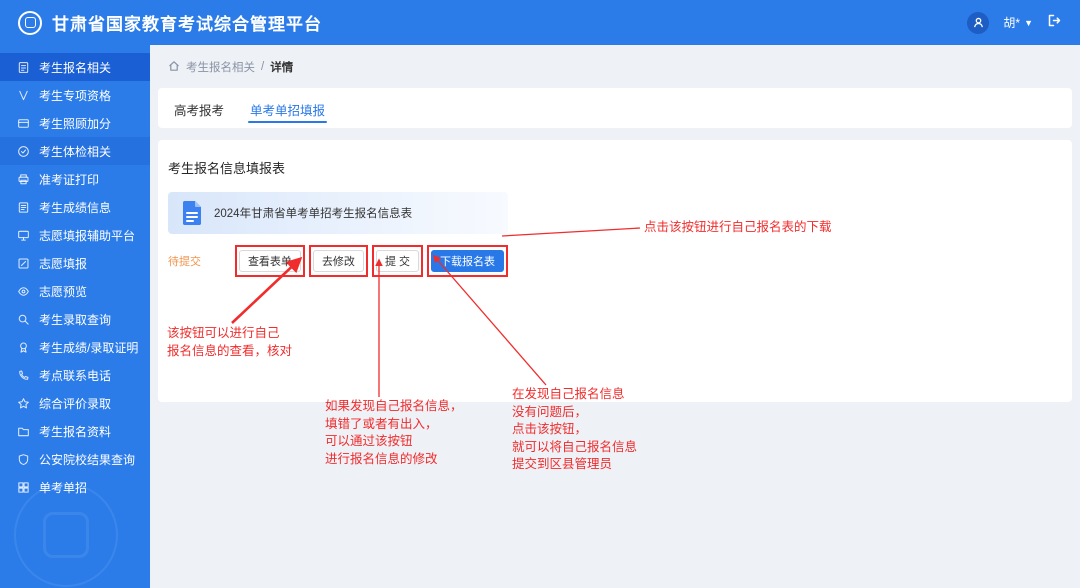  I want to click on breadcrumb: 考生报名相关 / 详情, so click(230, 67).